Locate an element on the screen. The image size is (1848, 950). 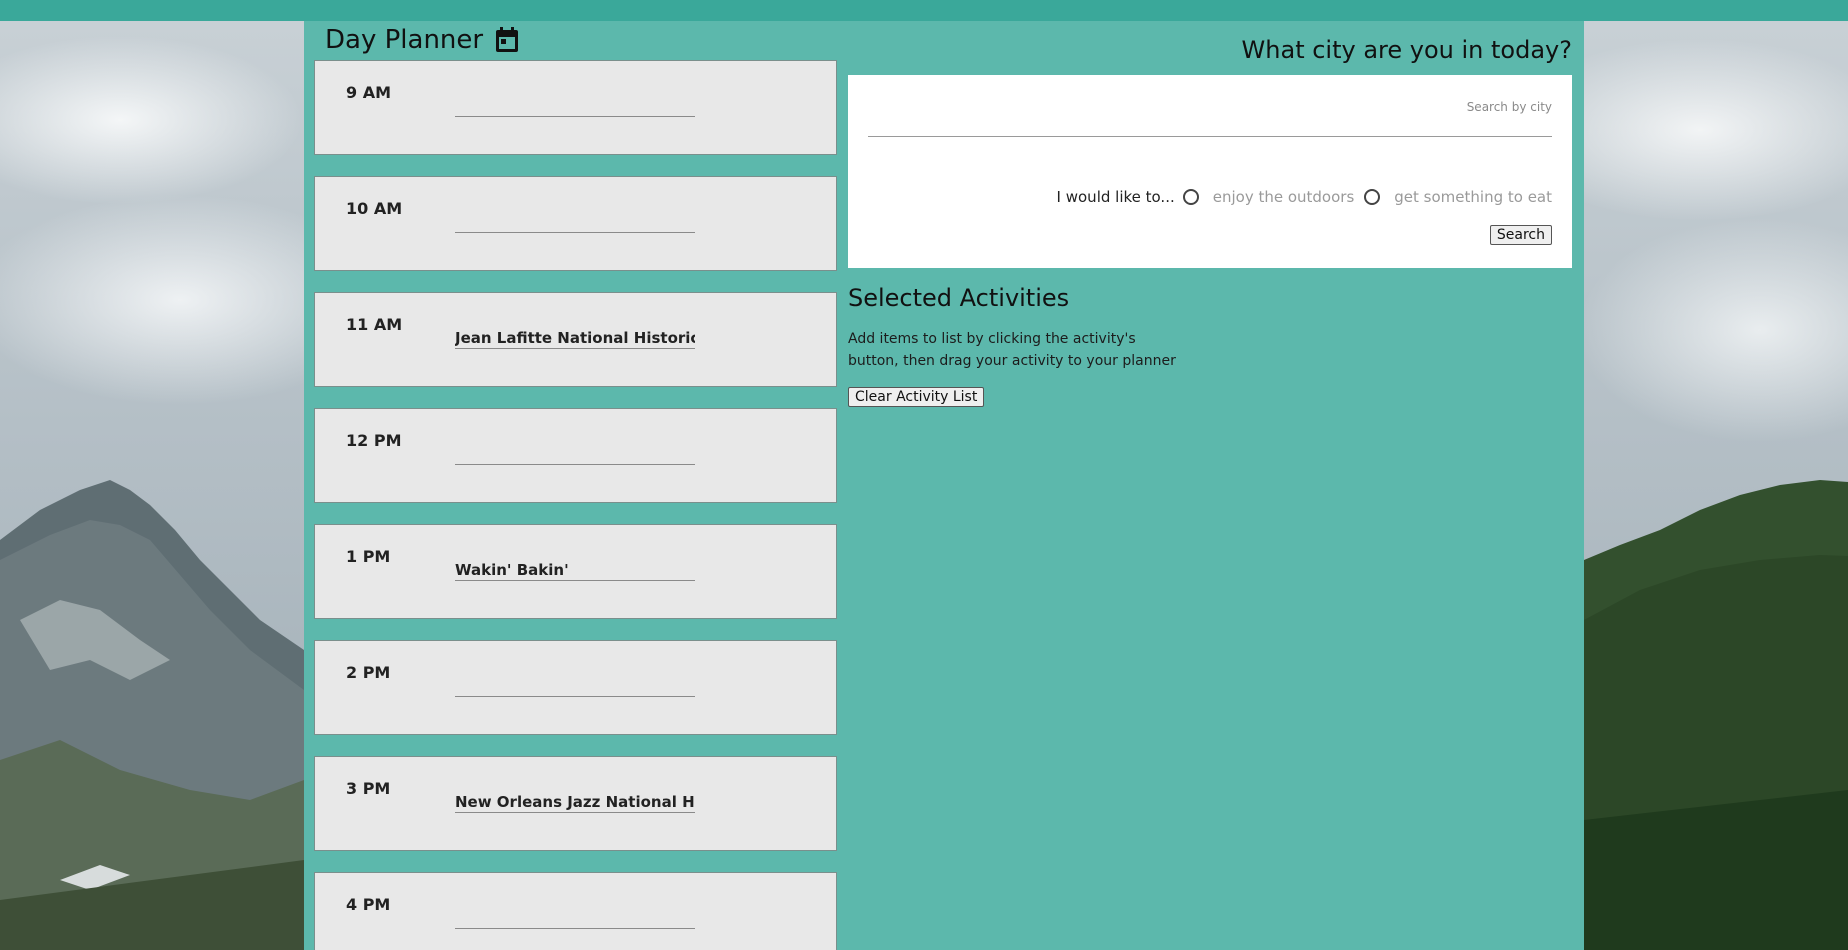
hour-label: 9 AM is located at coordinates (369, 92).